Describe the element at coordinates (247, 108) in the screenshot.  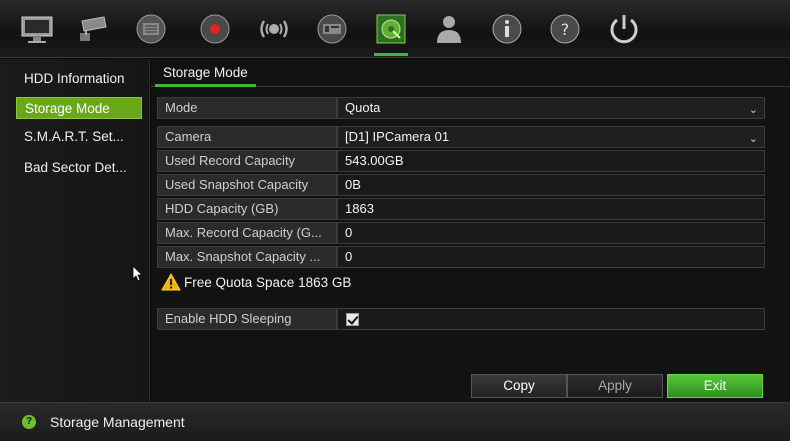
I see `mode-label: Mode` at that location.